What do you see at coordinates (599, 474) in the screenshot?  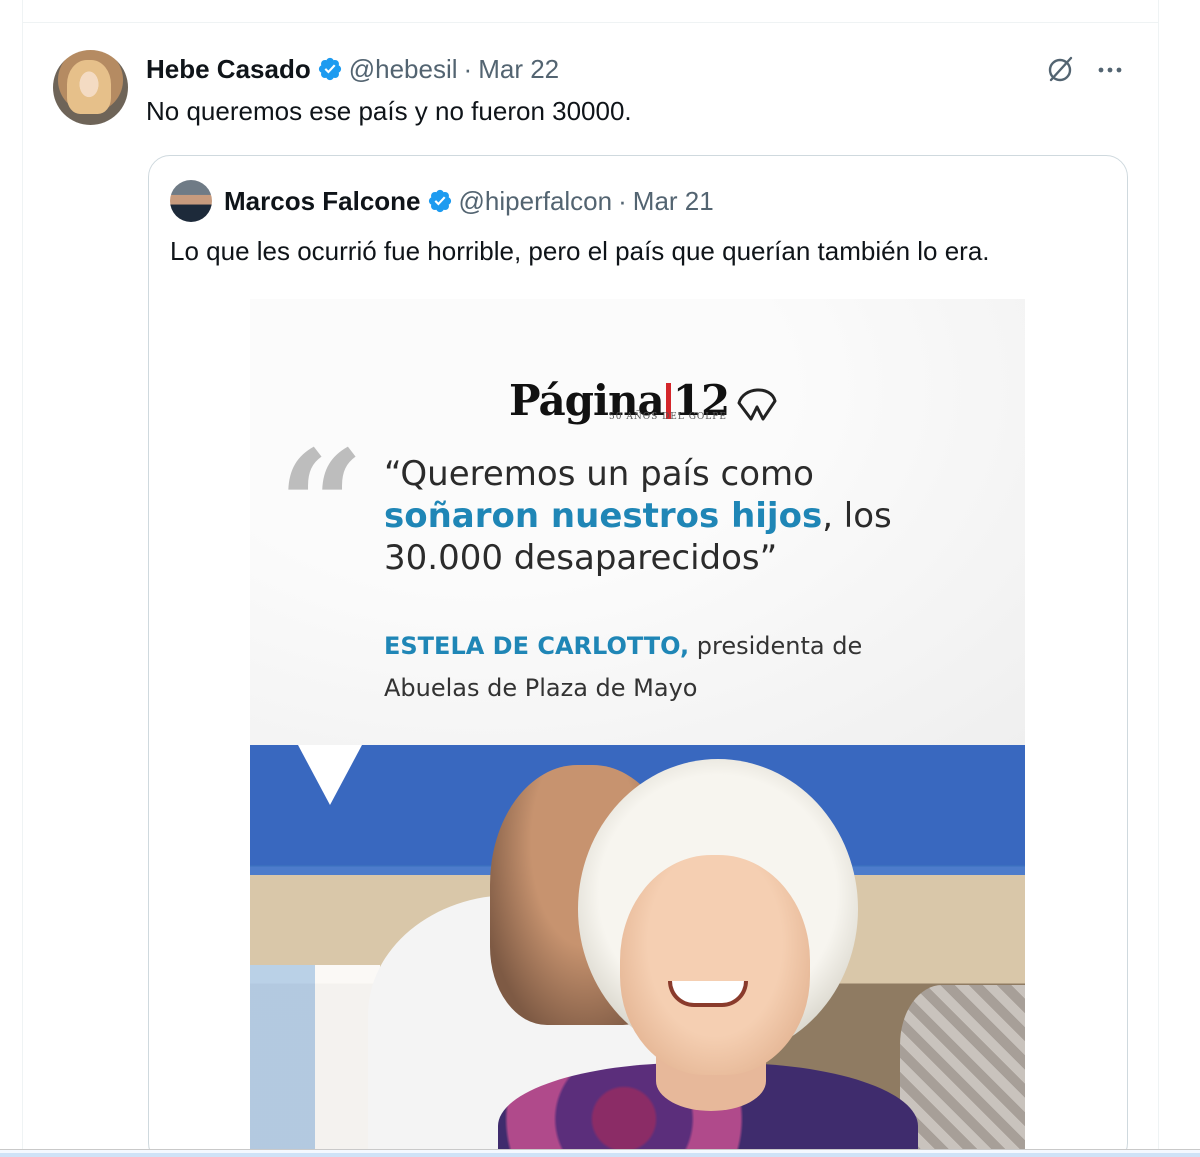 I see `quote-line-1: “Queremos un país como` at bounding box center [599, 474].